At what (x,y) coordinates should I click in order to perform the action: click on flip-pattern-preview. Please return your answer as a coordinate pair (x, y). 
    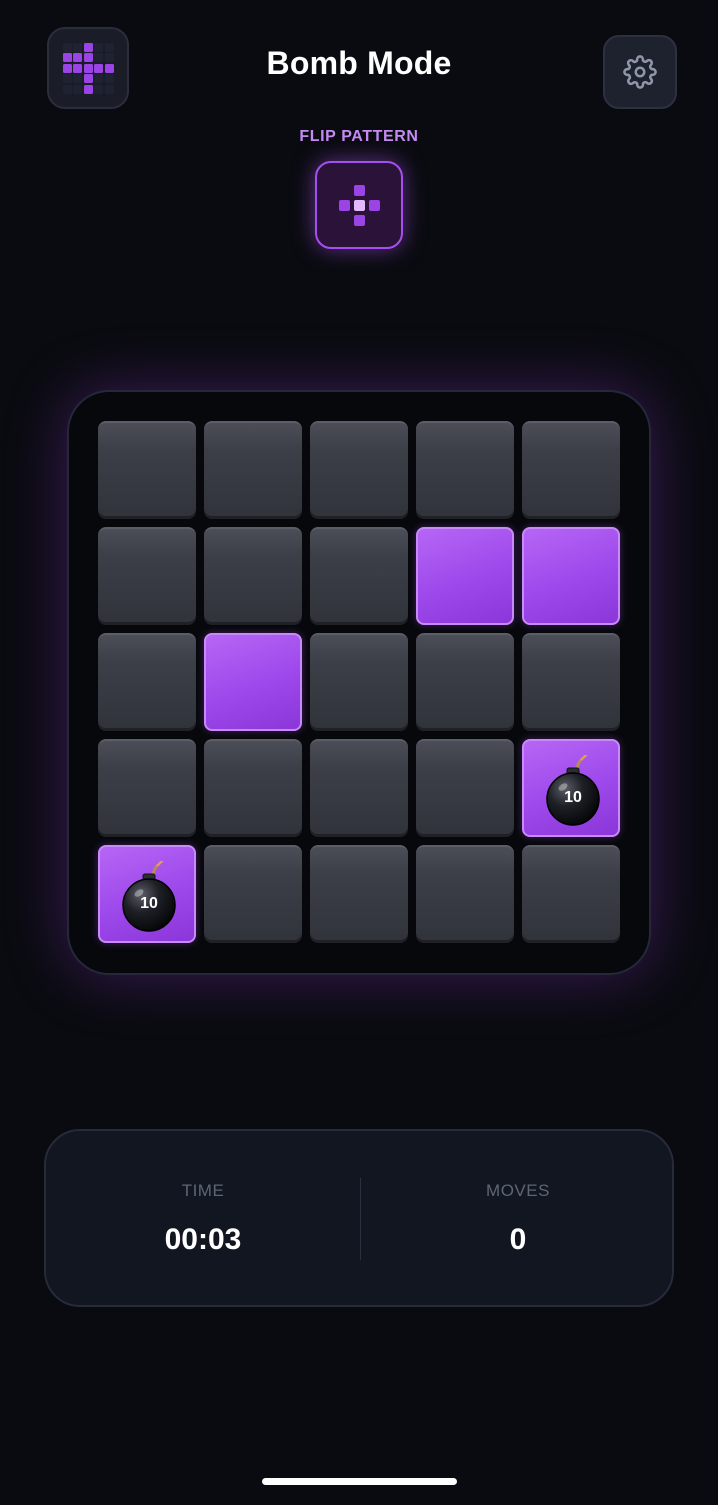
    Looking at the image, I should click on (359, 205).